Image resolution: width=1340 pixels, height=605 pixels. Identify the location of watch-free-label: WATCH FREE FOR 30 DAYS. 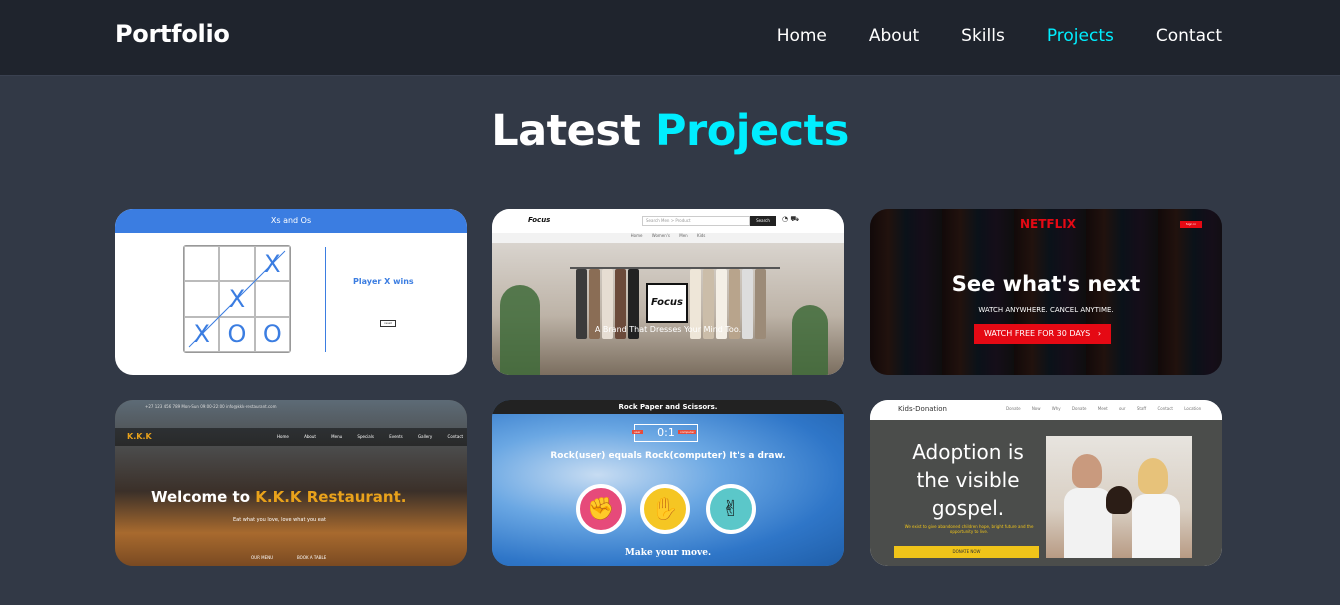
(1037, 333).